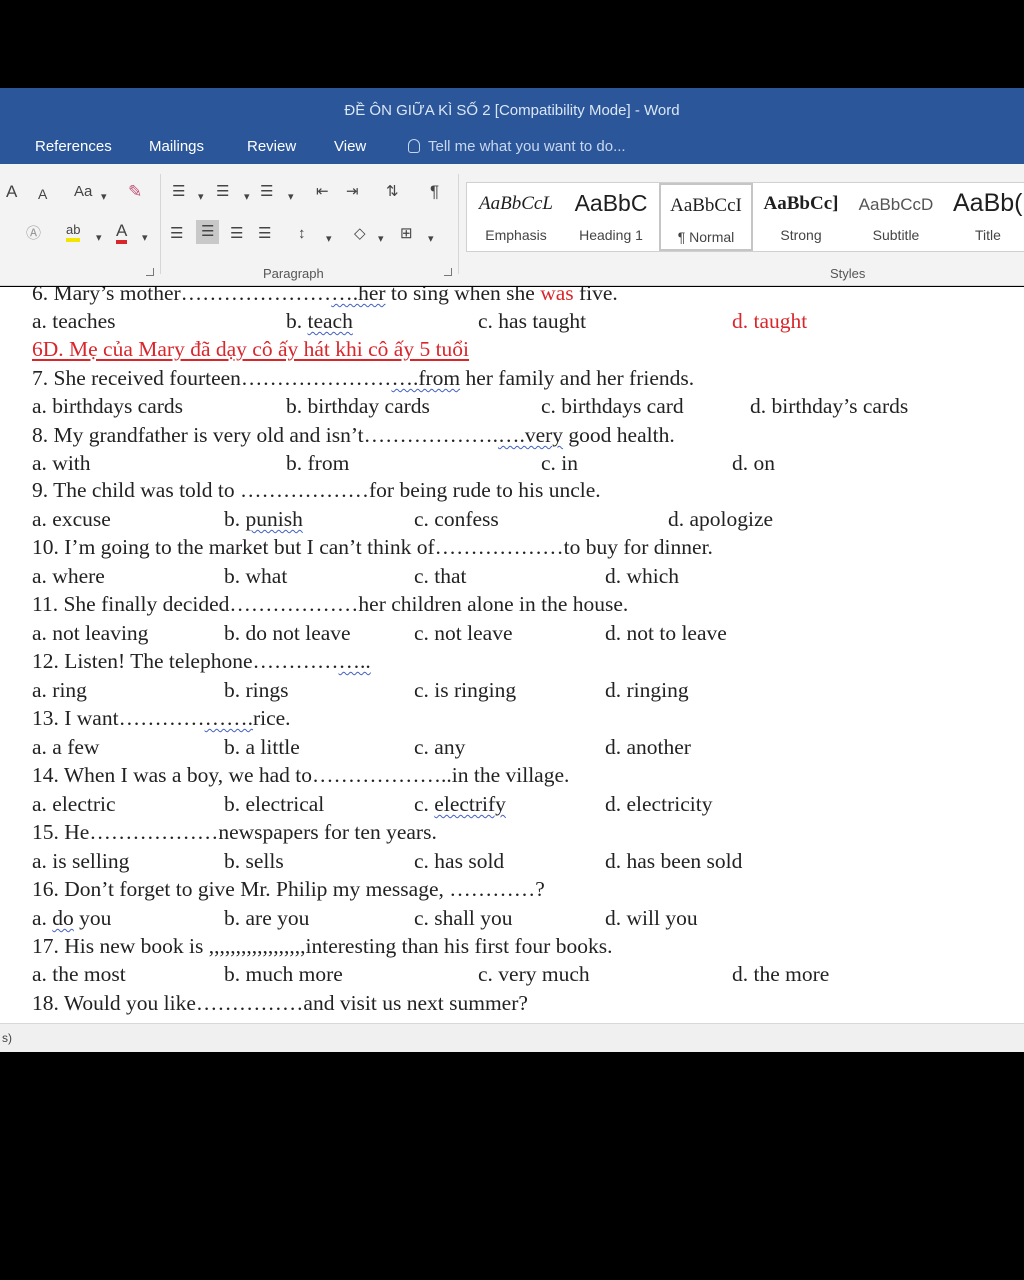  I want to click on font-color-button: A, so click(122, 233).